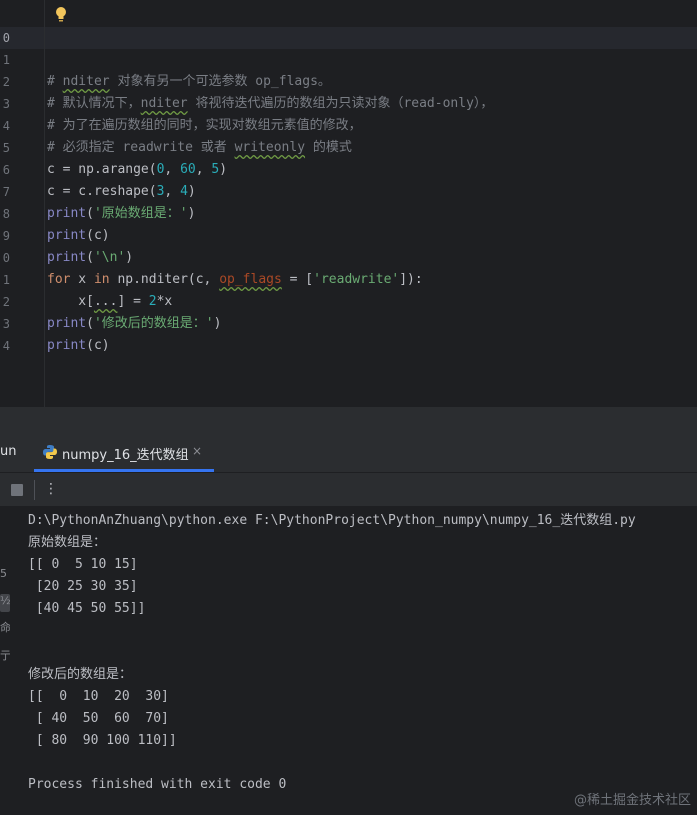 This screenshot has width=697, height=815. Describe the element at coordinates (5, 656) in the screenshot. I see `rail-button-4: 亍` at that location.